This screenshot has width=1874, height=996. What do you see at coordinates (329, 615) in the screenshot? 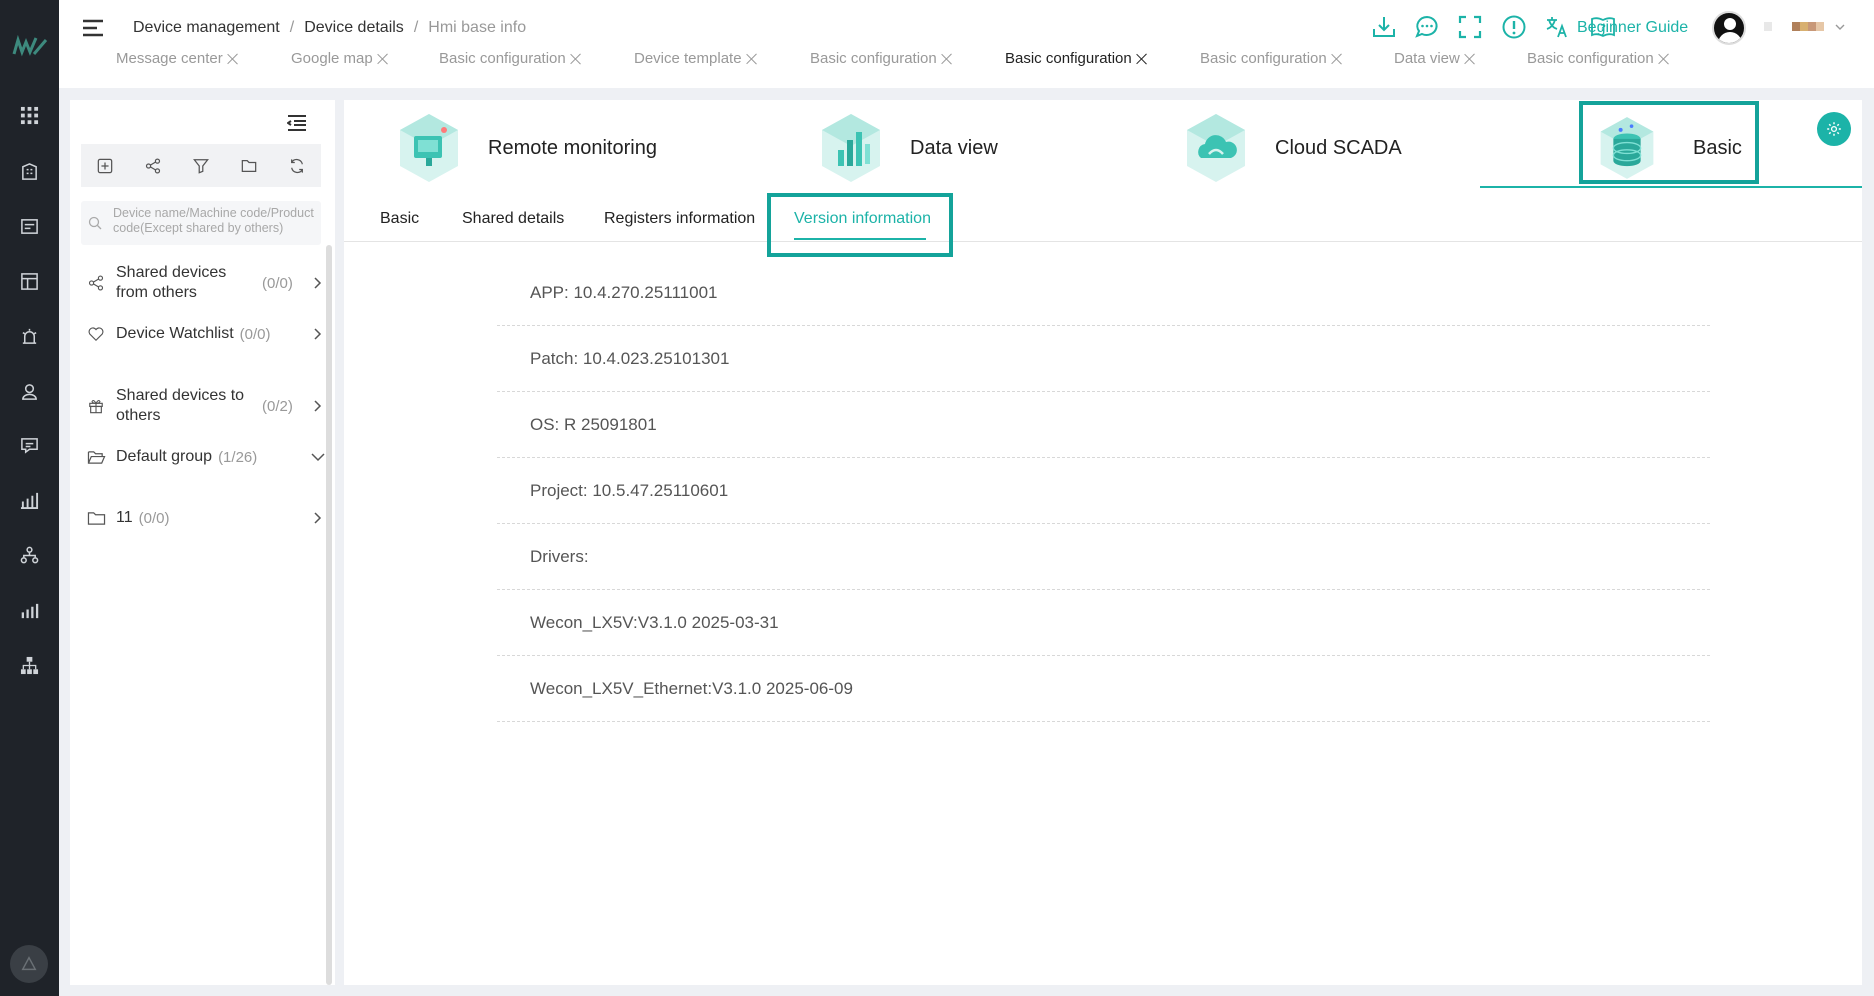
I see `sidebar-scrollbar` at bounding box center [329, 615].